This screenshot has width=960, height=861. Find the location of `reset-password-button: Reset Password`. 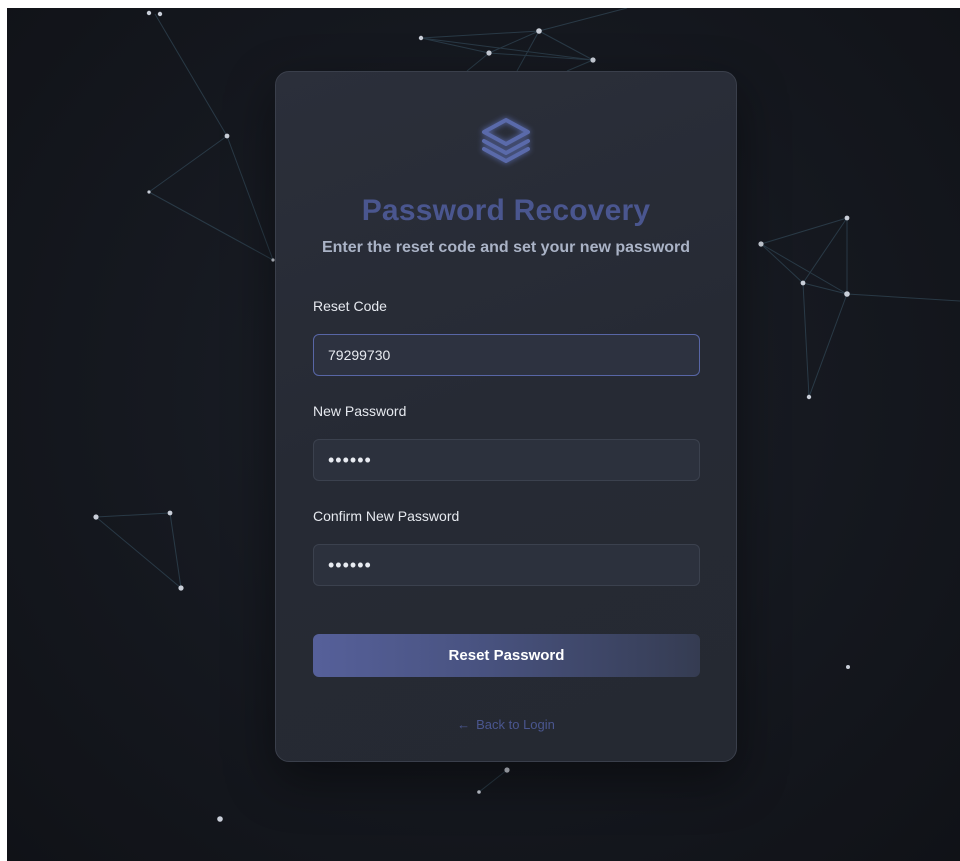

reset-password-button: Reset Password is located at coordinates (506, 655).